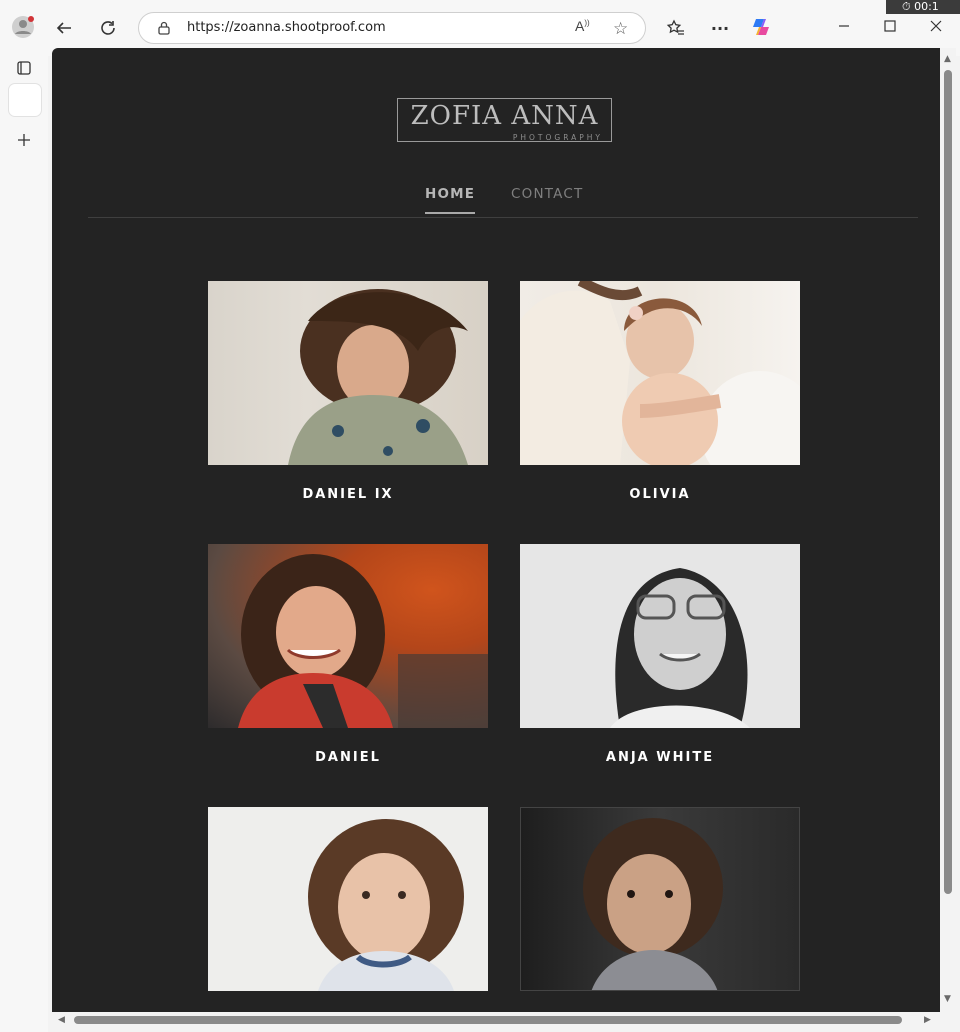  I want to click on maximize-icon, so click(890, 26).